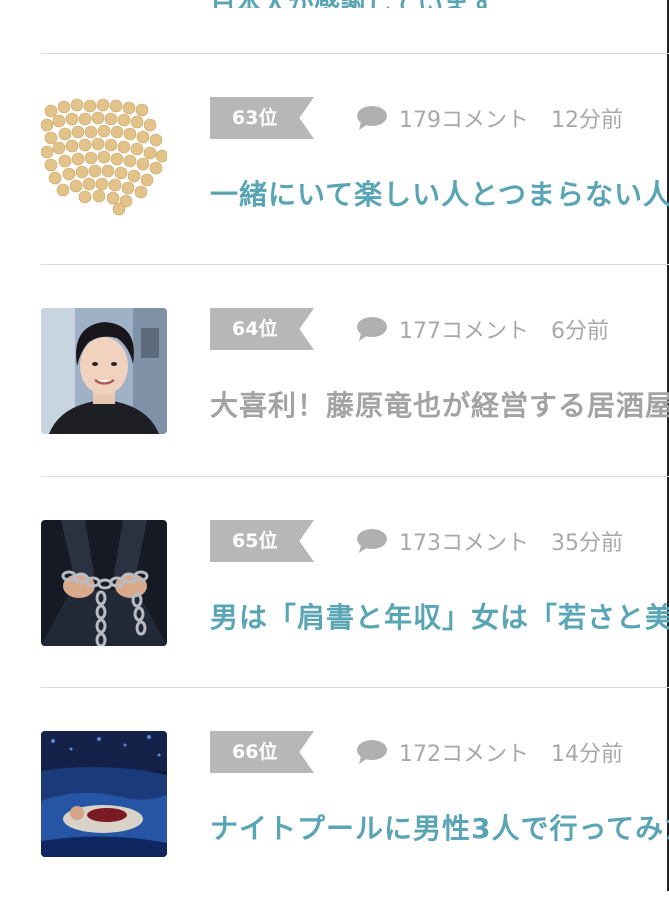  I want to click on person-portrait-thumbnail, so click(104, 371).